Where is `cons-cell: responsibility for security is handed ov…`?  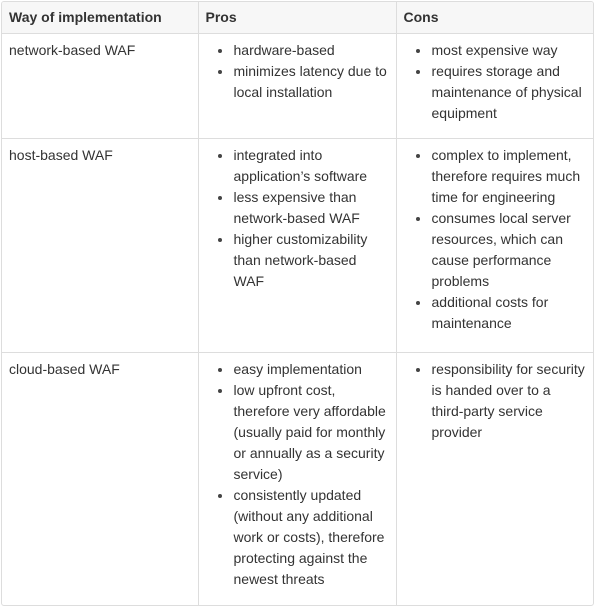 cons-cell: responsibility for security is handed ov… is located at coordinates (494, 479).